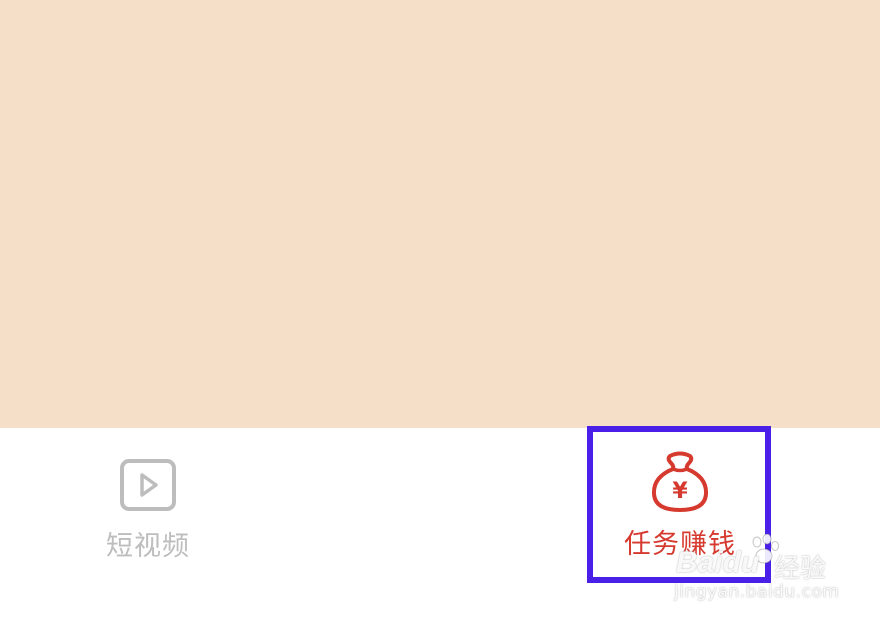  I want to click on tab-short-video-label: 短视频, so click(148, 546).